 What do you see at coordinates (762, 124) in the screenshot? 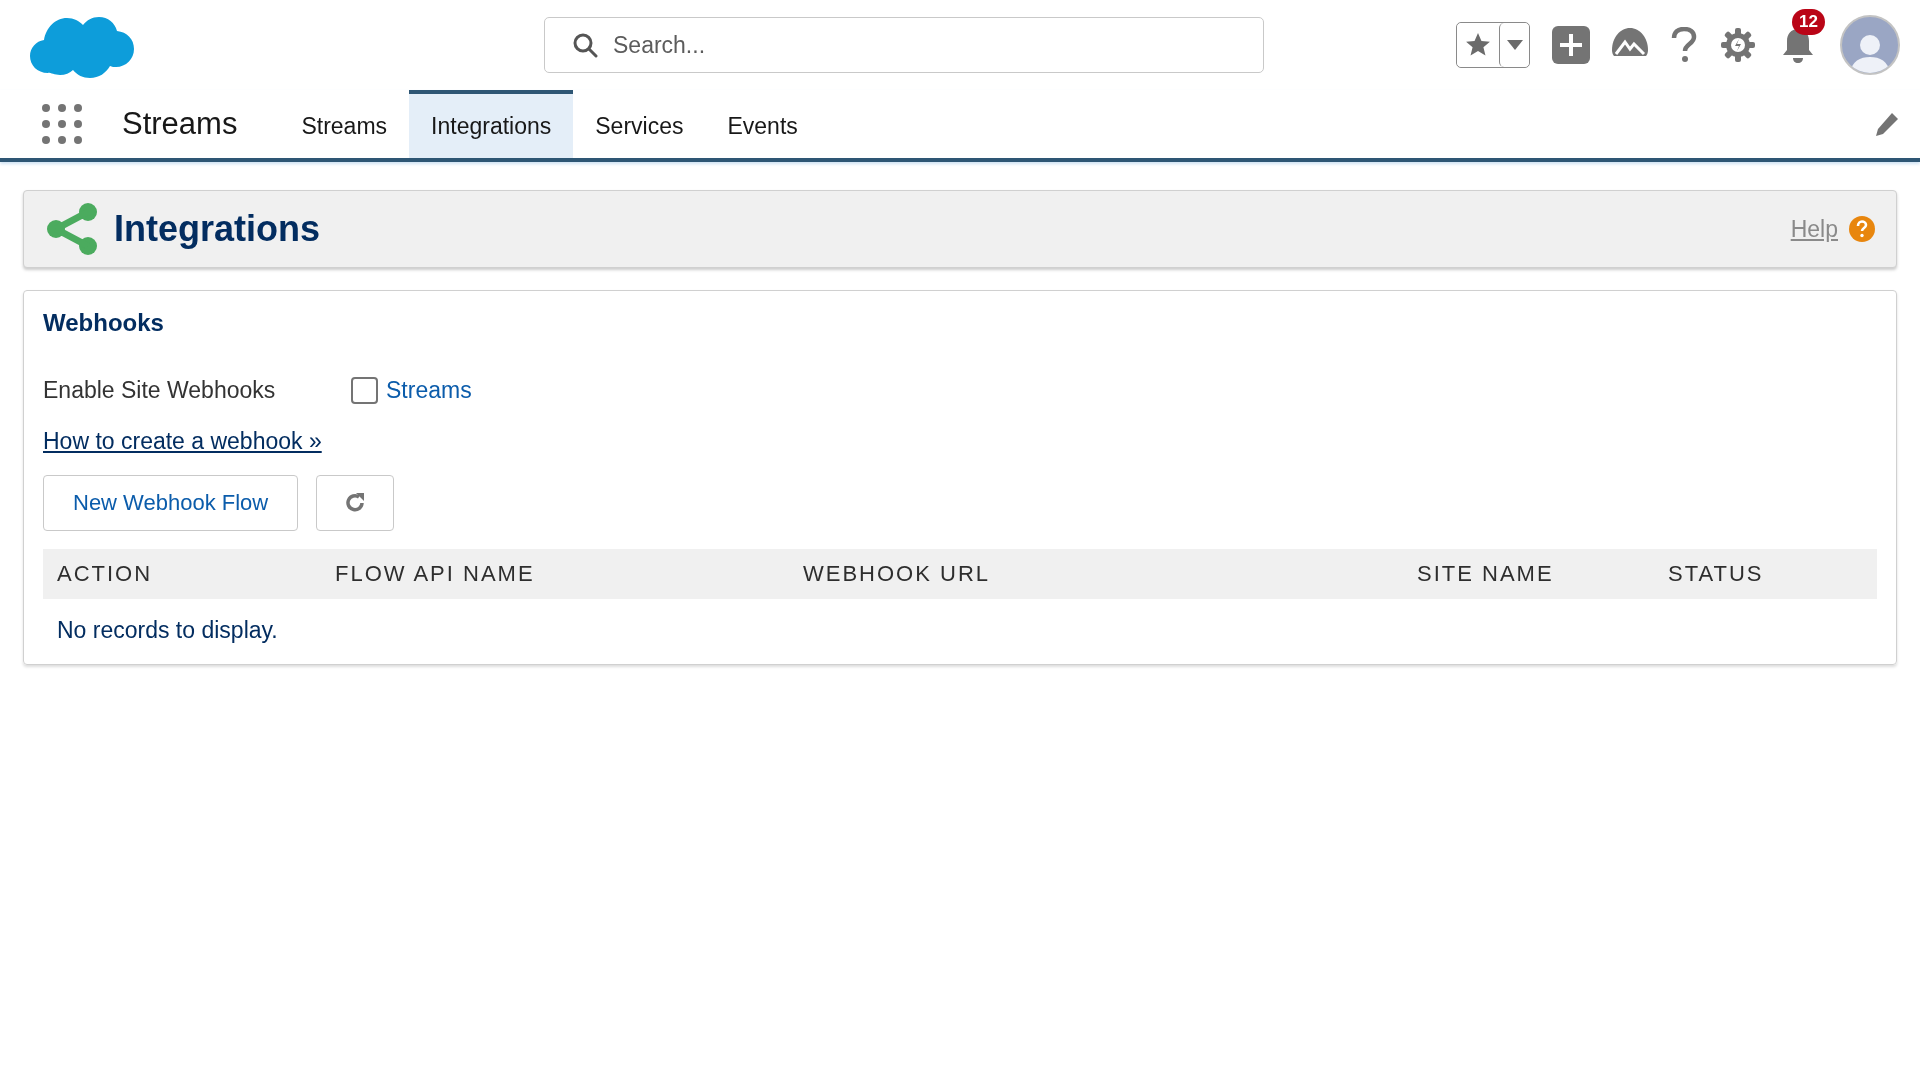
I see `nav-tab: Events` at bounding box center [762, 124].